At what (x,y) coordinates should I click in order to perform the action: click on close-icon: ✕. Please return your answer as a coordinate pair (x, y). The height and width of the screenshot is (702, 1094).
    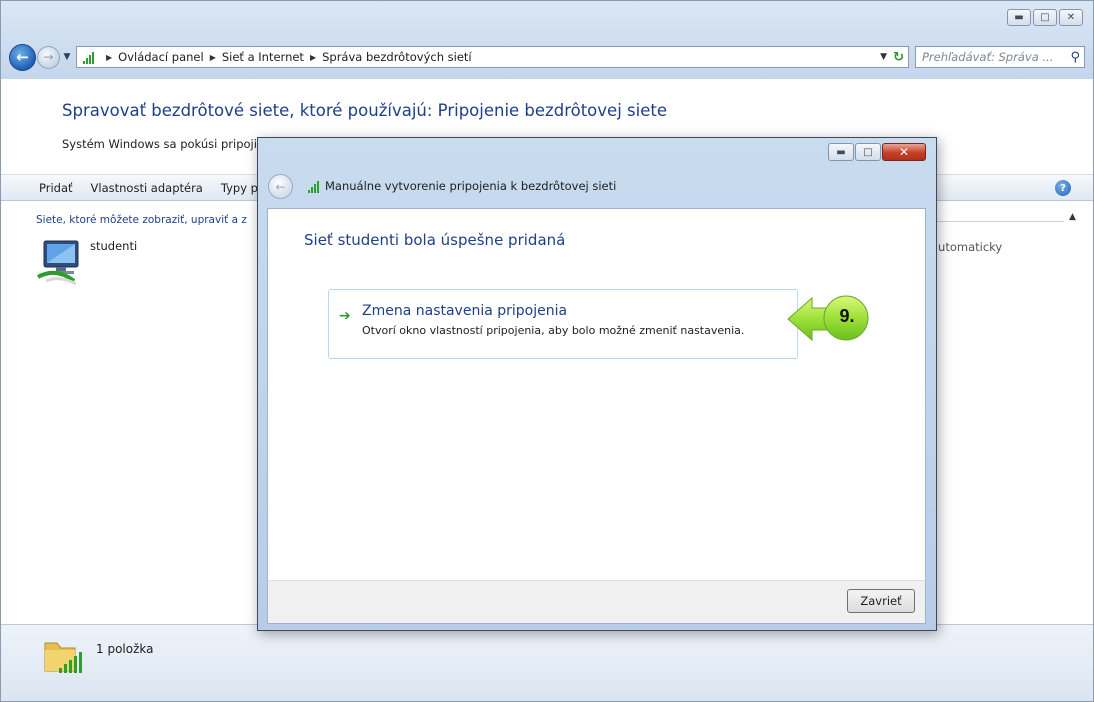
    Looking at the image, I should click on (1071, 17).